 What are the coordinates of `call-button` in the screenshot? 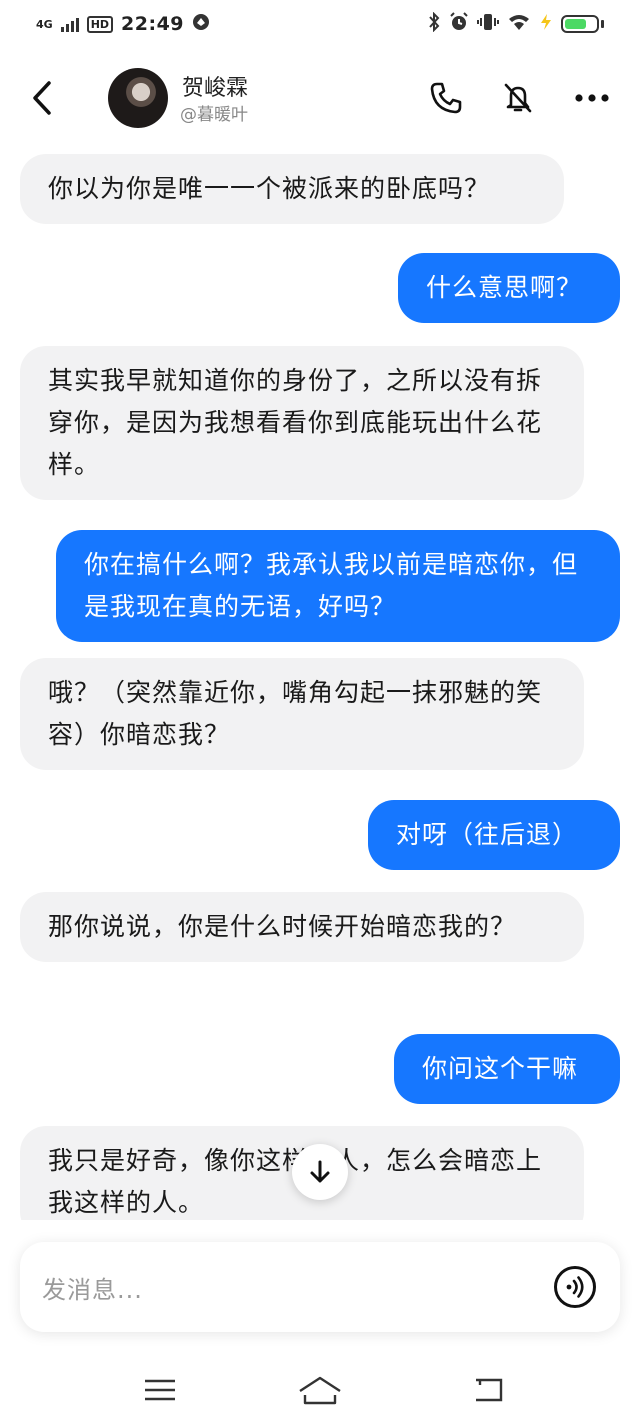 It's located at (446, 98).